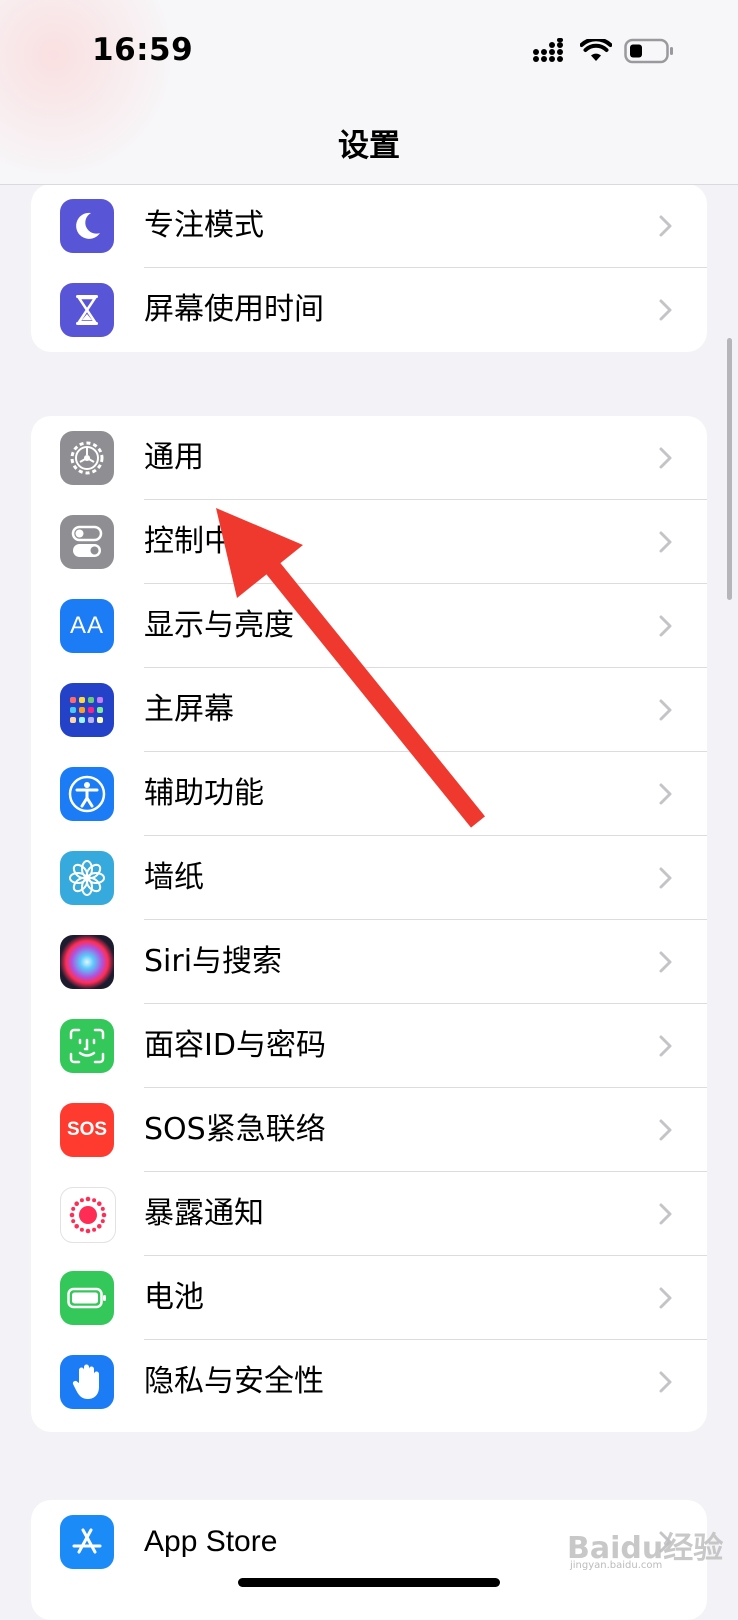 The image size is (738, 1620). What do you see at coordinates (729, 469) in the screenshot?
I see `scrollbar` at bounding box center [729, 469].